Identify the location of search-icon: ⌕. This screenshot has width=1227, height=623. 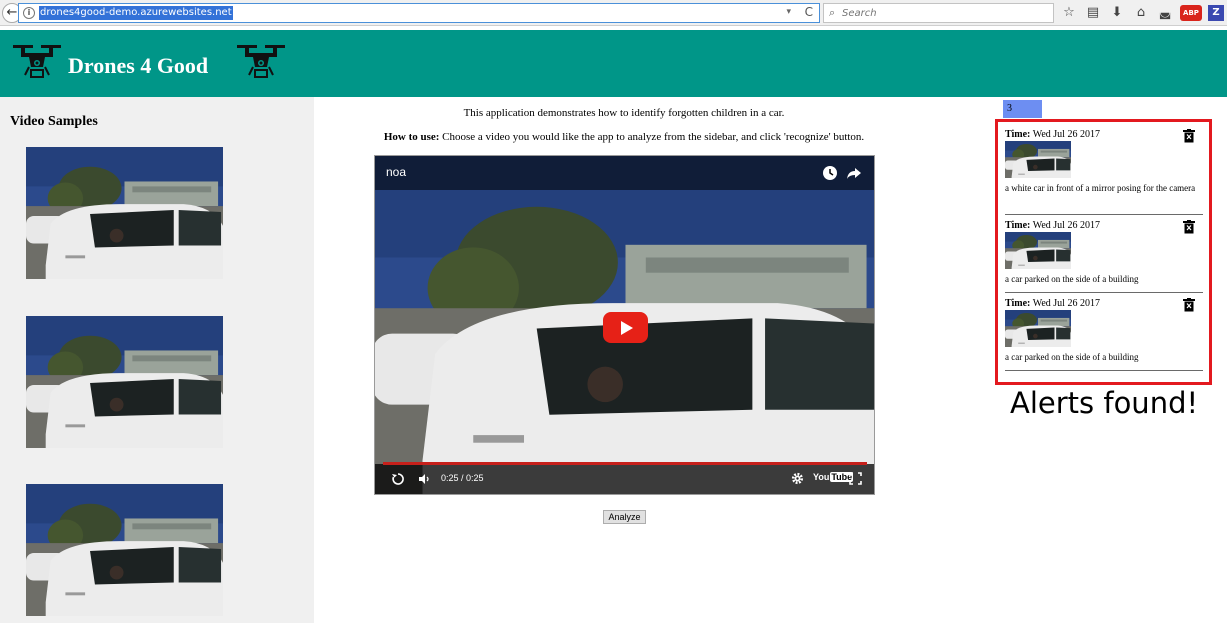
(832, 12).